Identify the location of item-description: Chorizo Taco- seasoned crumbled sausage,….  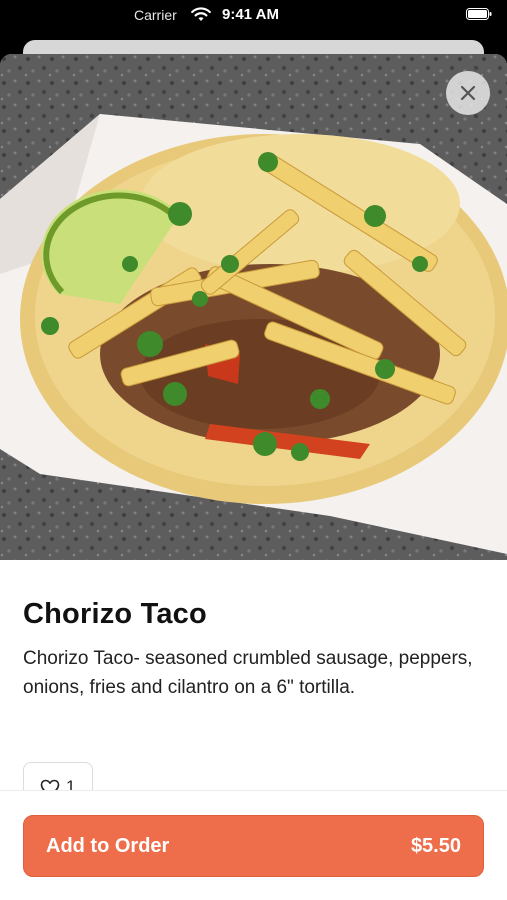
(248, 673).